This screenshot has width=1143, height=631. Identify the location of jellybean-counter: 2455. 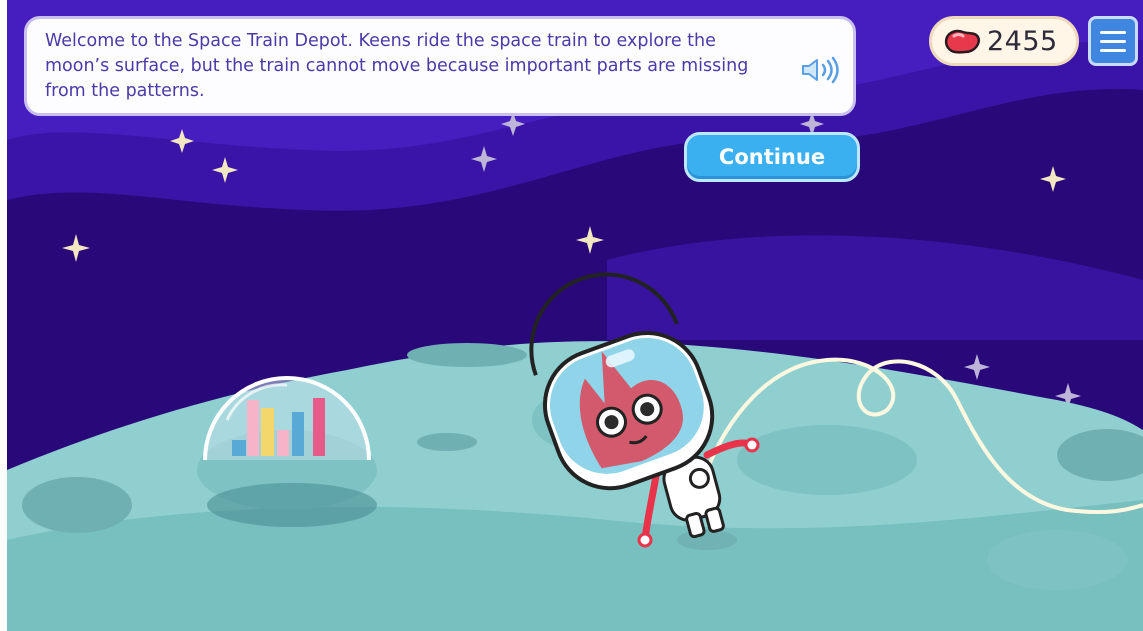
(1004, 41).